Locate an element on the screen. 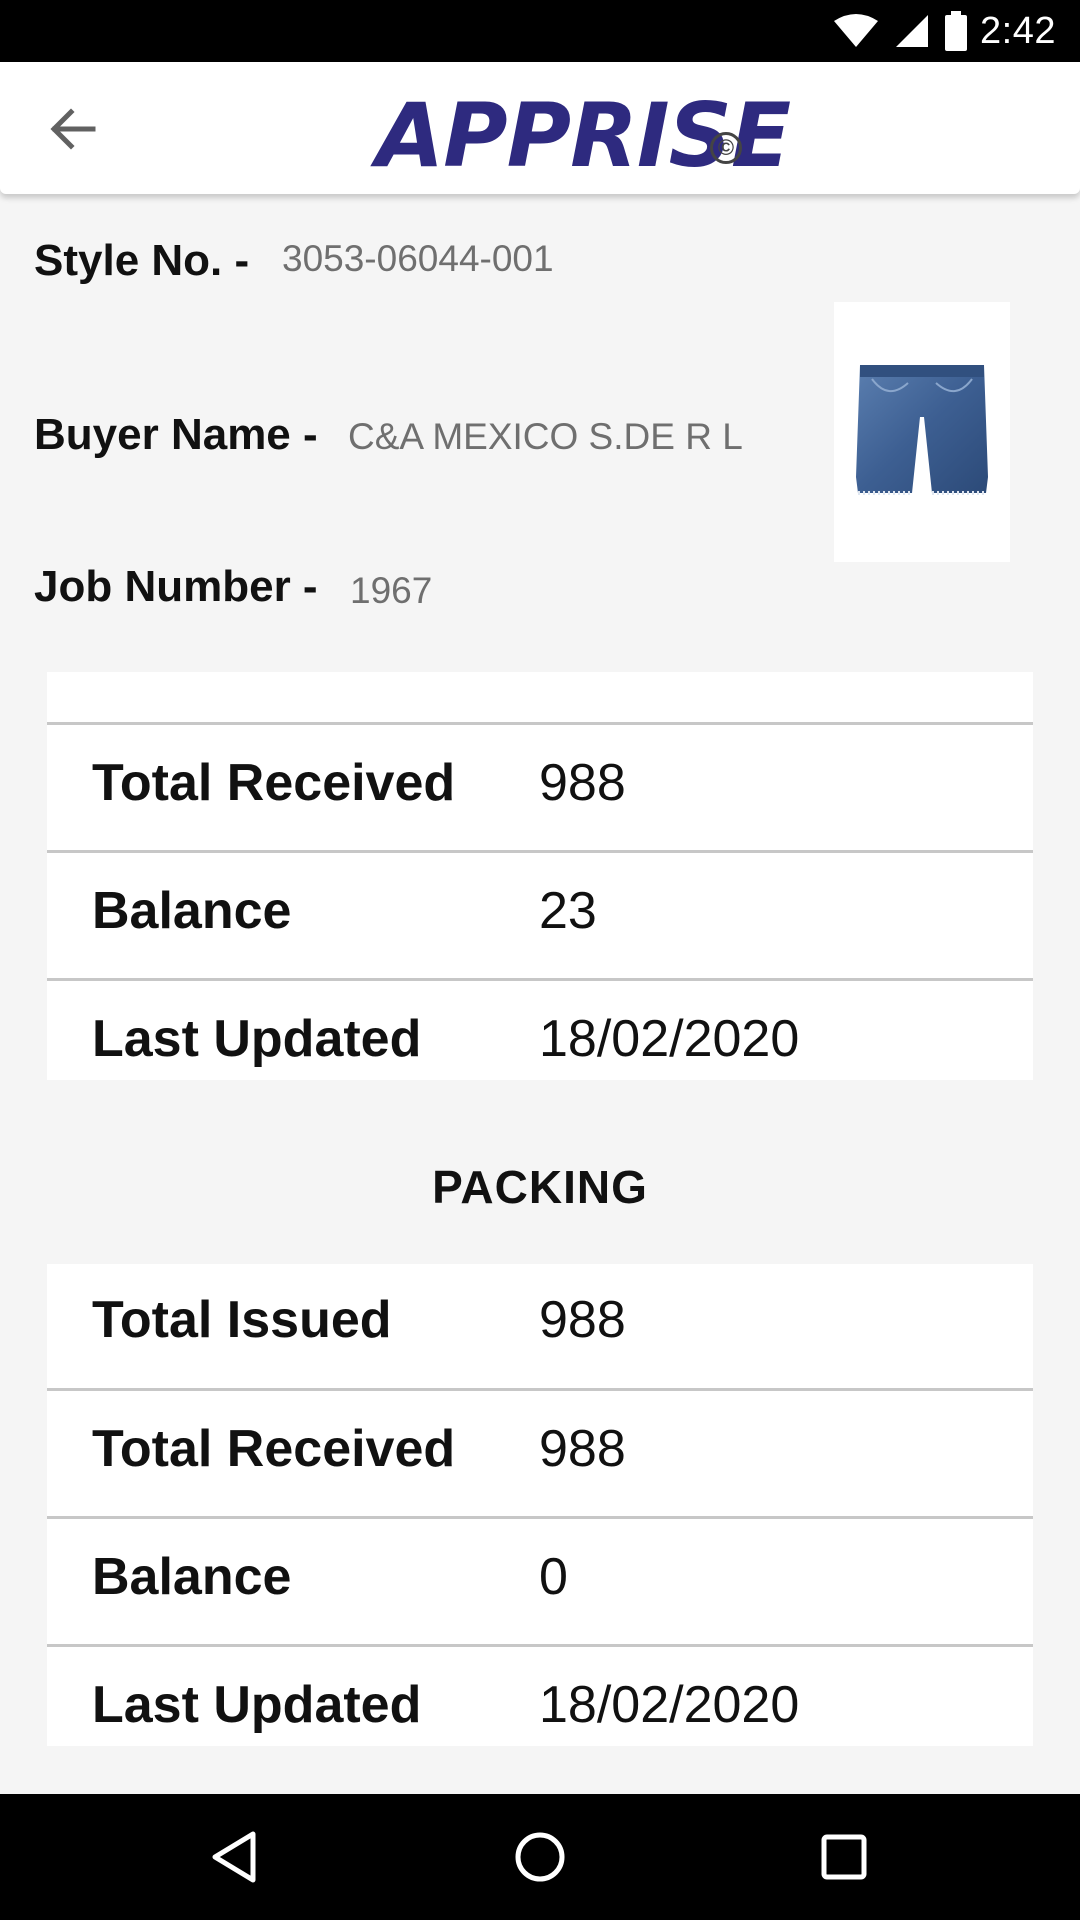 The height and width of the screenshot is (1920, 1080). table-row: Balance 0 is located at coordinates (540, 1580).